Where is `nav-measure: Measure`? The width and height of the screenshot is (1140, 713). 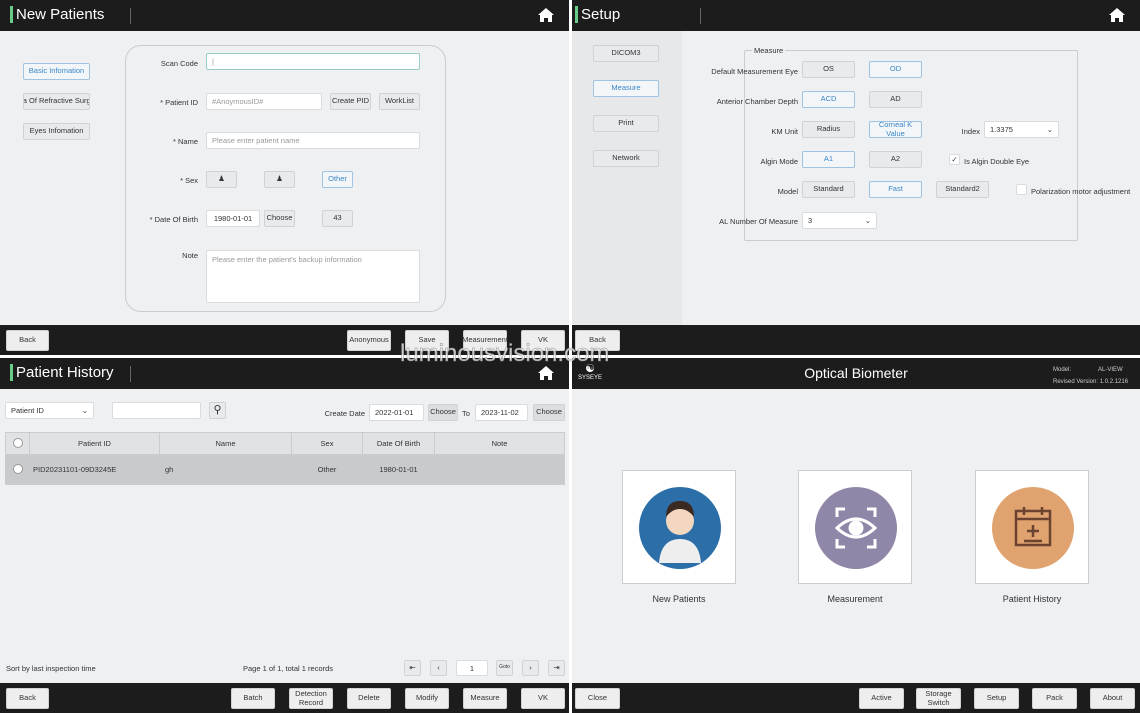
nav-measure: Measure is located at coordinates (626, 88).